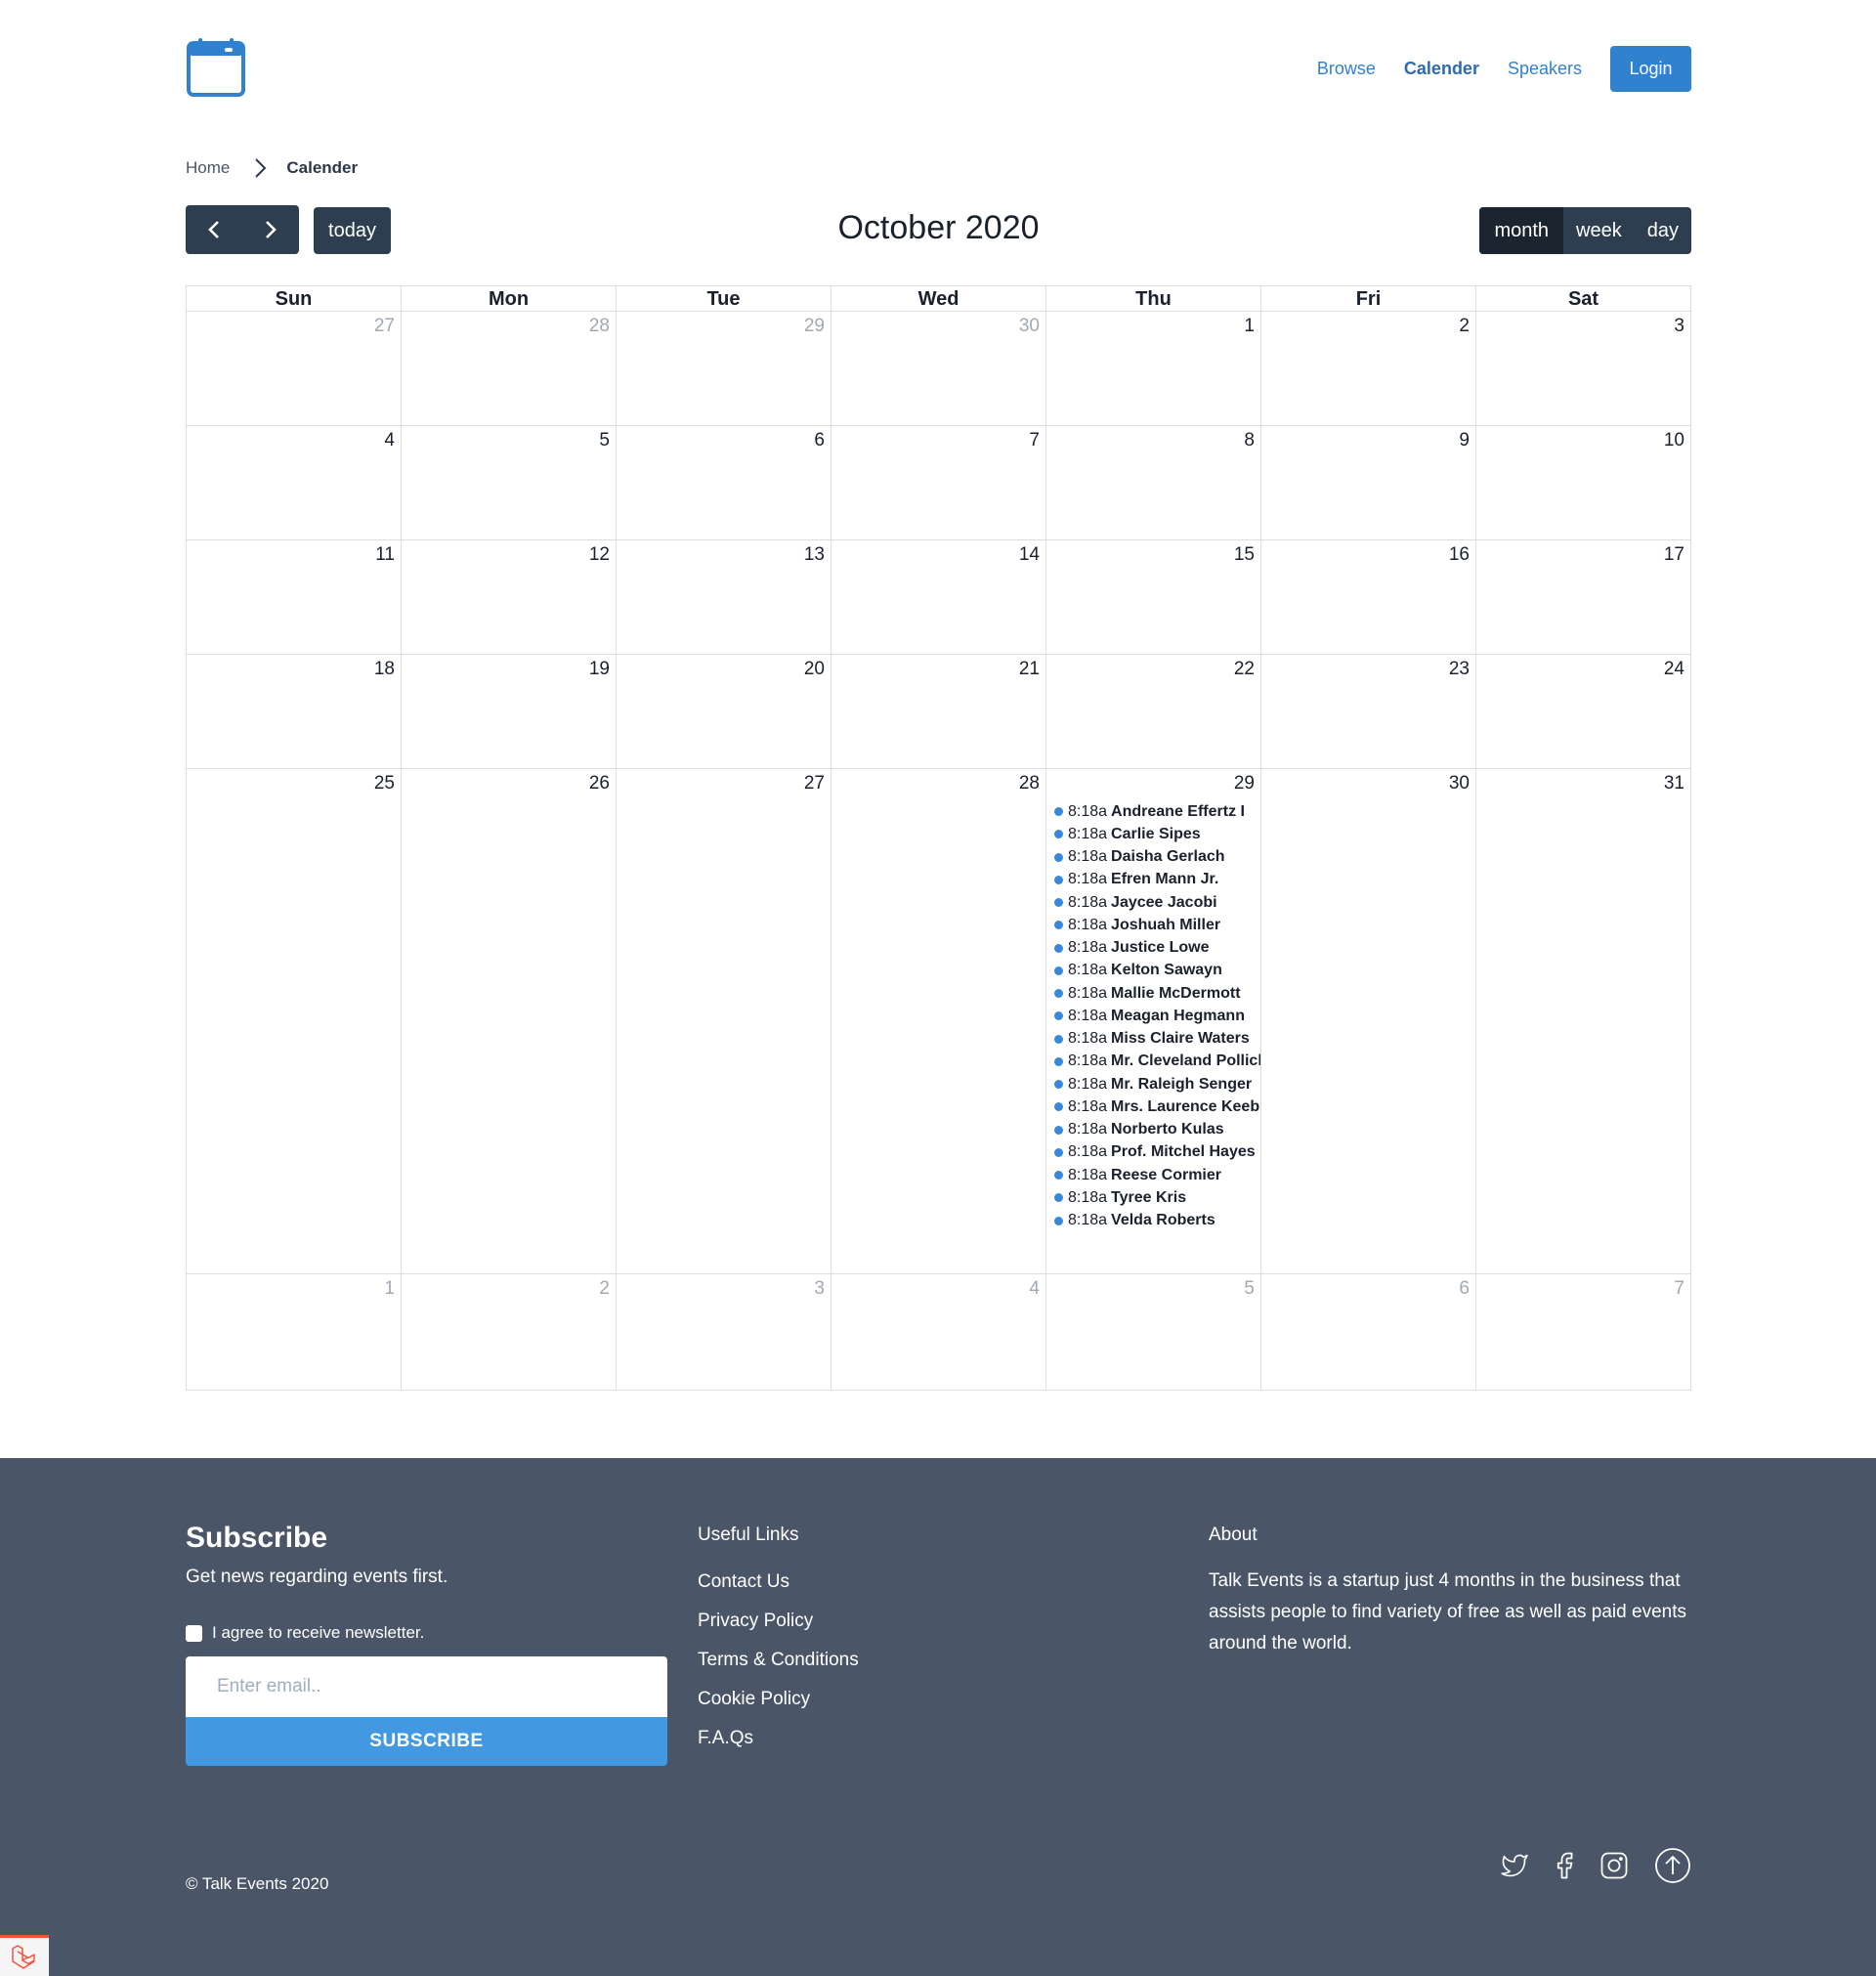  Describe the element at coordinates (1583, 1021) in the screenshot. I see `calendar-day: 31` at that location.